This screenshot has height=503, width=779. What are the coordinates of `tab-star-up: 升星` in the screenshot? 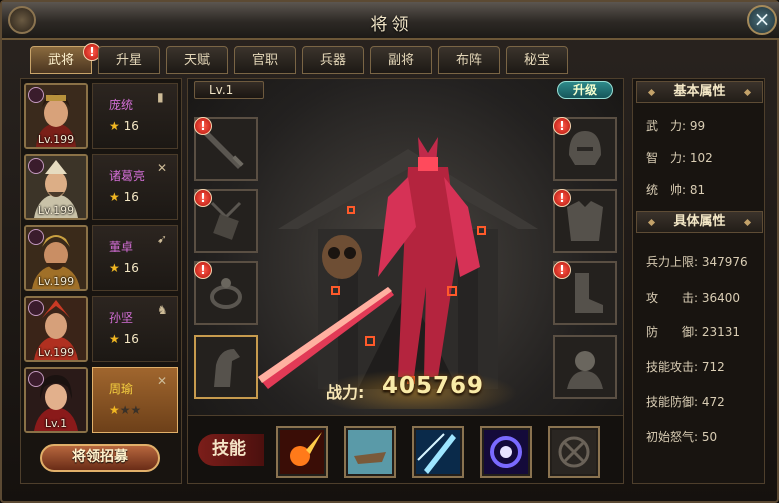 It's located at (129, 60).